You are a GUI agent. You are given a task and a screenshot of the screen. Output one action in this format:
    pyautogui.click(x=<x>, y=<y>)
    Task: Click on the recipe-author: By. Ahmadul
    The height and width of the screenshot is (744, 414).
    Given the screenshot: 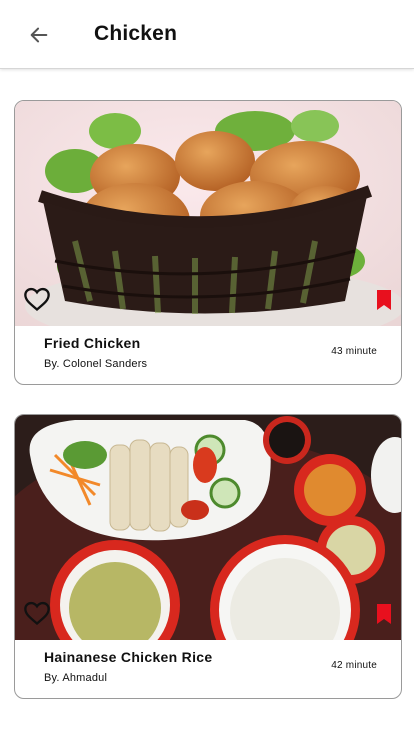 What is the action you would take?
    pyautogui.click(x=76, y=678)
    